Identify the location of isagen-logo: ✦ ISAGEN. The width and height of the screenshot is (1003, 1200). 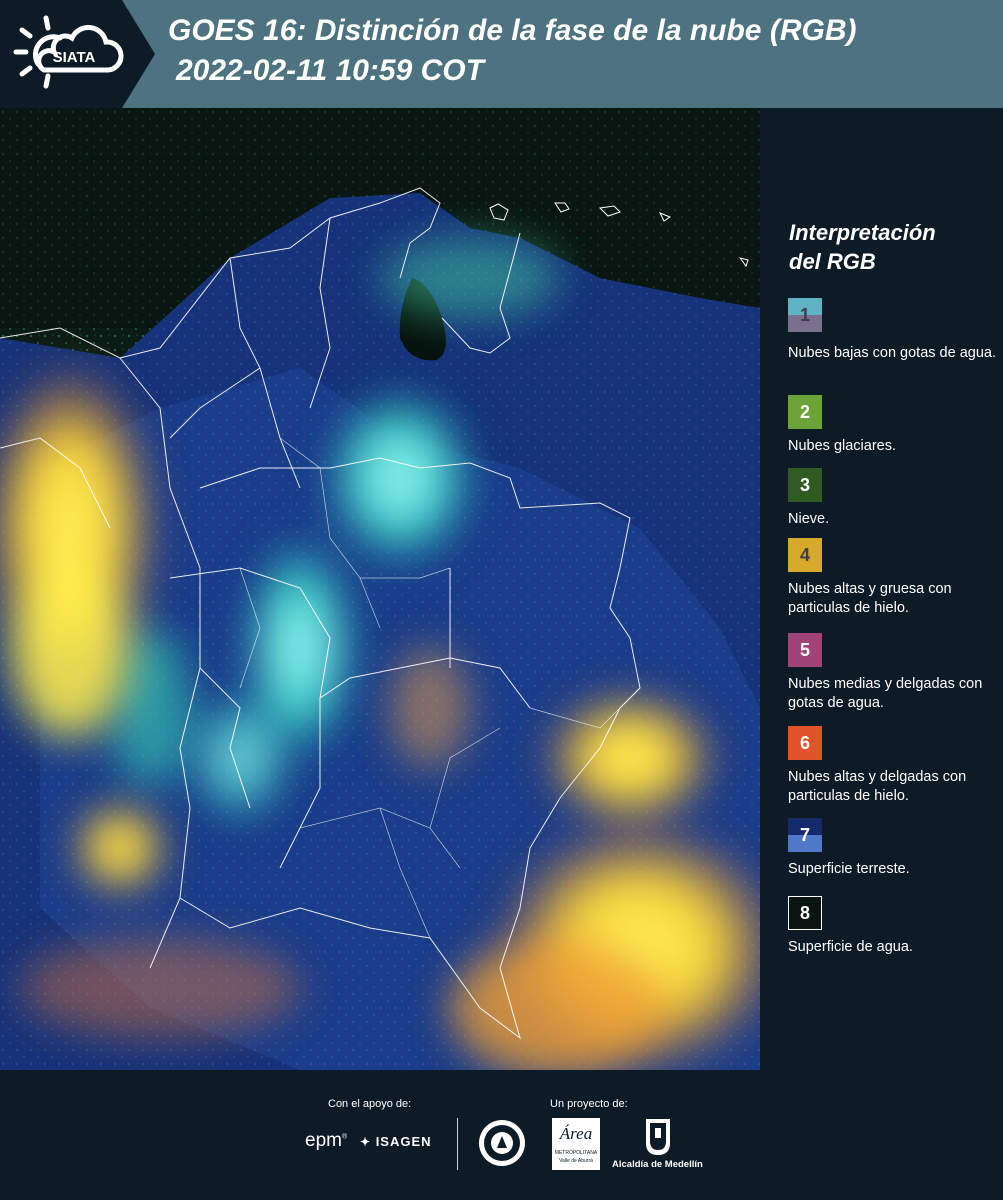
(396, 1141).